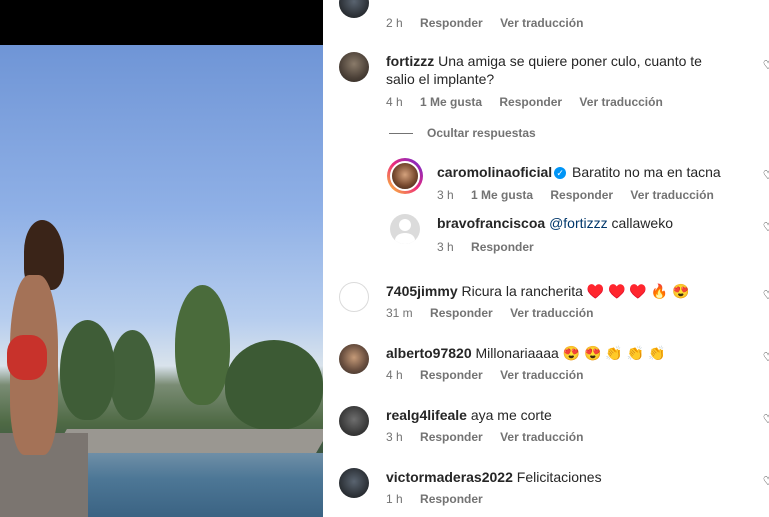 The width and height of the screenshot is (769, 517). What do you see at coordinates (578, 223) in the screenshot?
I see `mention-link: @fortizzz` at bounding box center [578, 223].